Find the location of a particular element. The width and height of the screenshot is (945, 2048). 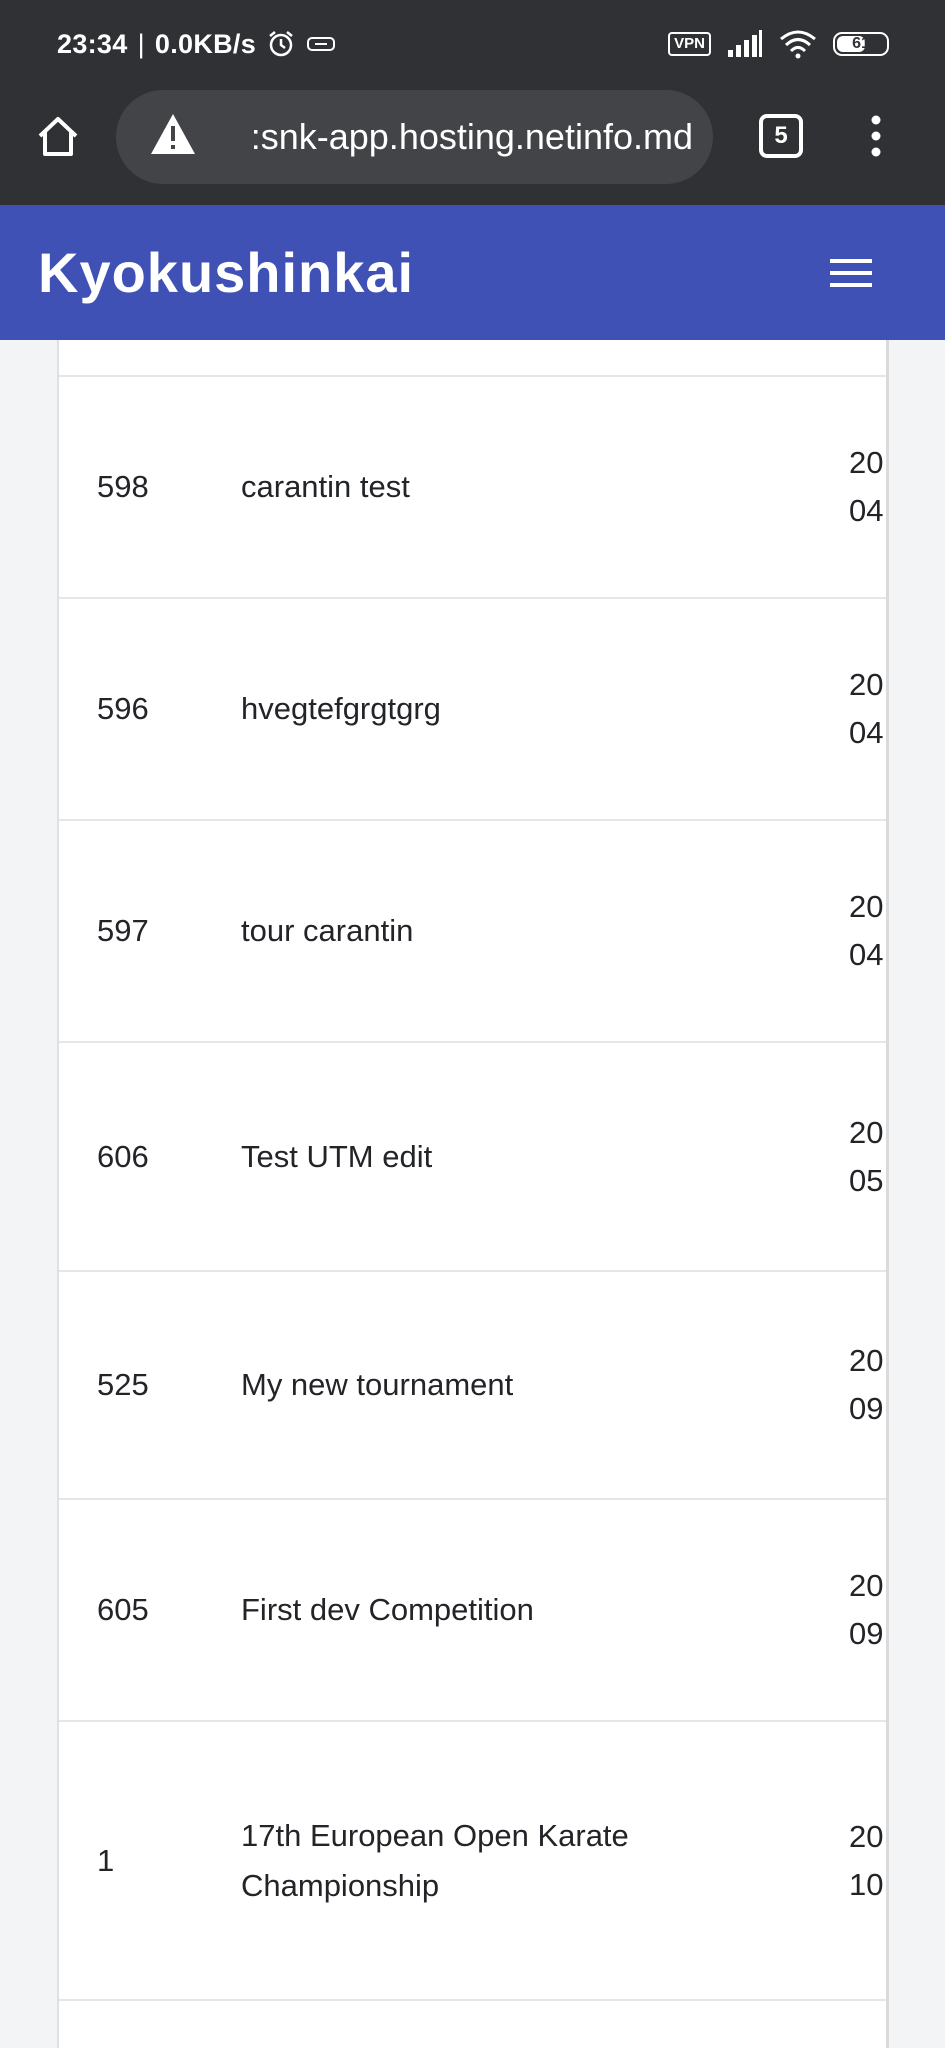

table-row: 596 hvegtefgrgtgrg 20 04 is located at coordinates (472, 710).